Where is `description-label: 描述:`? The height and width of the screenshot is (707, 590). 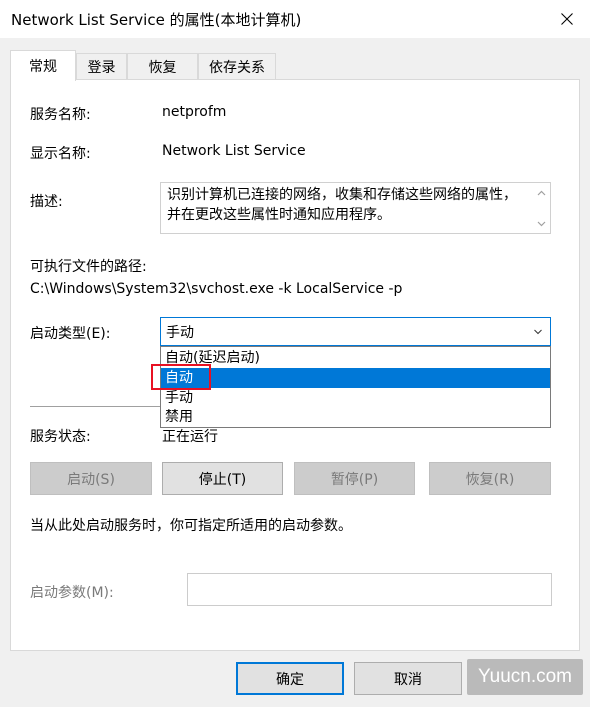
description-label: 描述: is located at coordinates (46, 202).